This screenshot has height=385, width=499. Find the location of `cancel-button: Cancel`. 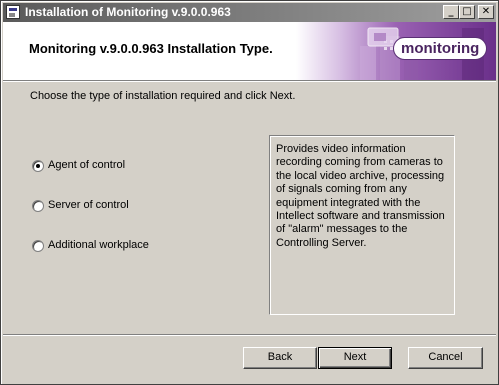

cancel-button: Cancel is located at coordinates (445, 358).